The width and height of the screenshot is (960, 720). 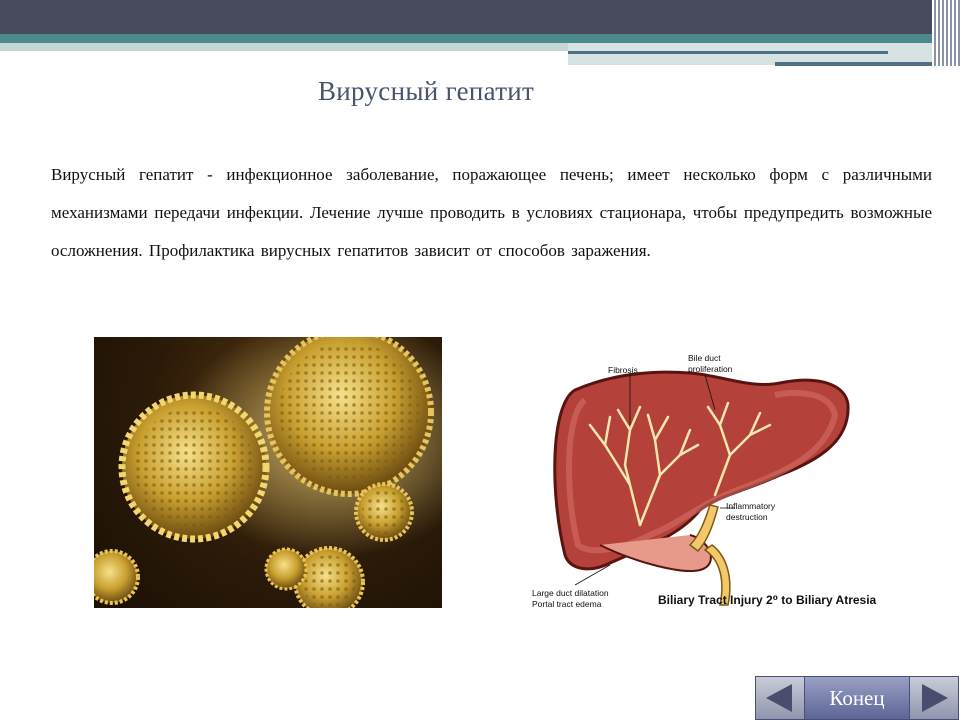 What do you see at coordinates (710, 369) in the screenshot?
I see `label-bile-duct-proliferation: proliferation` at bounding box center [710, 369].